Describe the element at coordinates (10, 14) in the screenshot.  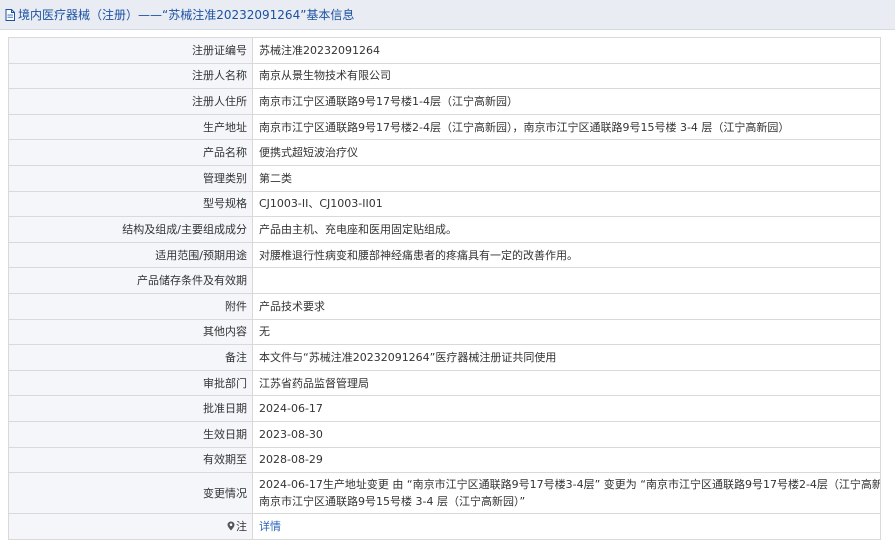
I see `document-icon` at that location.